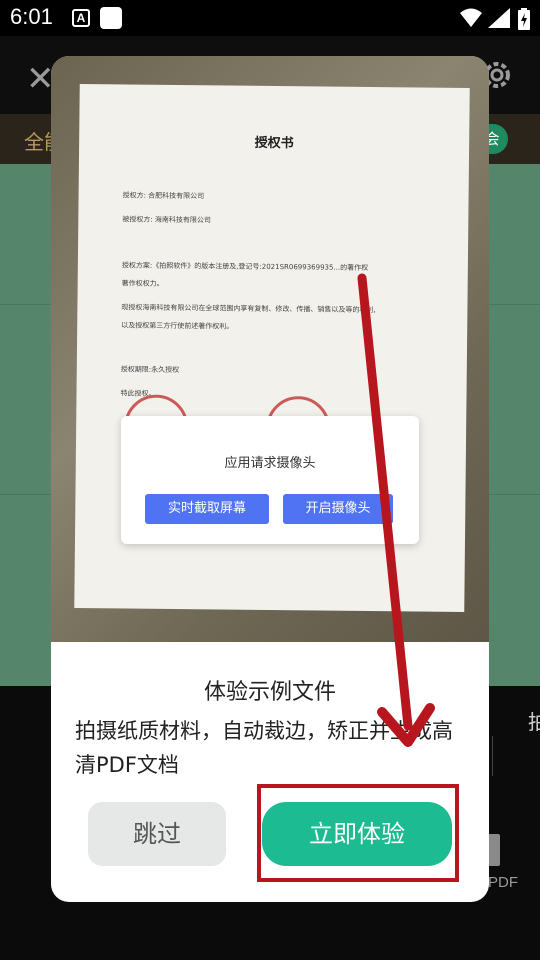 This screenshot has width=540, height=960. What do you see at coordinates (111, 18) in the screenshot?
I see `notification-square-icon` at bounding box center [111, 18].